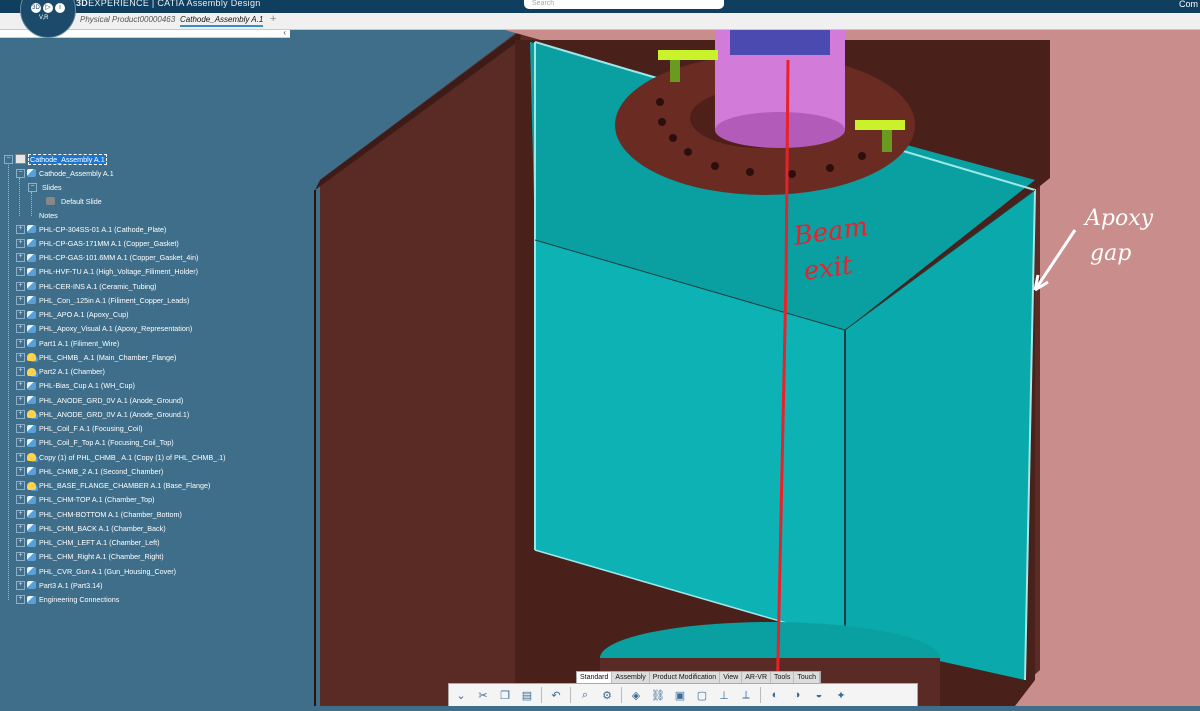 This screenshot has width=1200, height=711. What do you see at coordinates (222, 21) in the screenshot?
I see `tab-cathode-assembly: Cathode_Assembly A.1` at bounding box center [222, 21].